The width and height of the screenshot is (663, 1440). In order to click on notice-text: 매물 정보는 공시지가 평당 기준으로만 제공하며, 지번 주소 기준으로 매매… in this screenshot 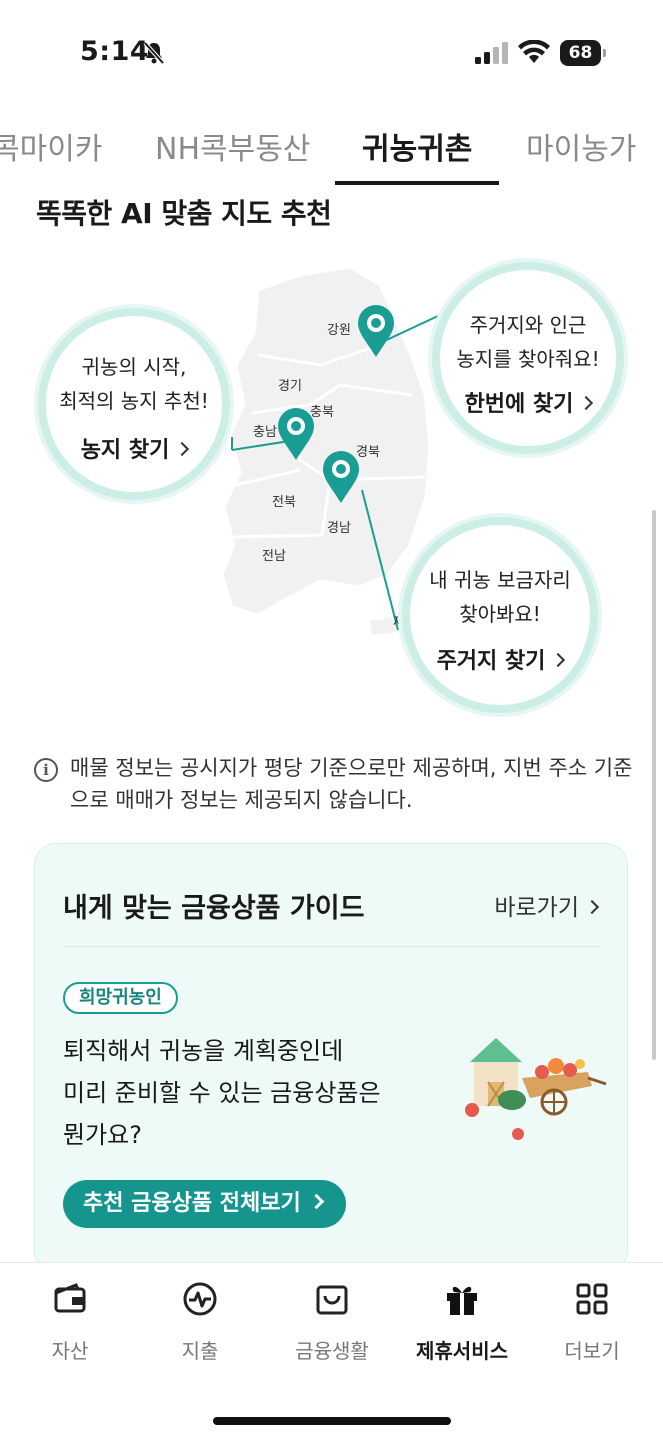, I will do `click(351, 784)`.